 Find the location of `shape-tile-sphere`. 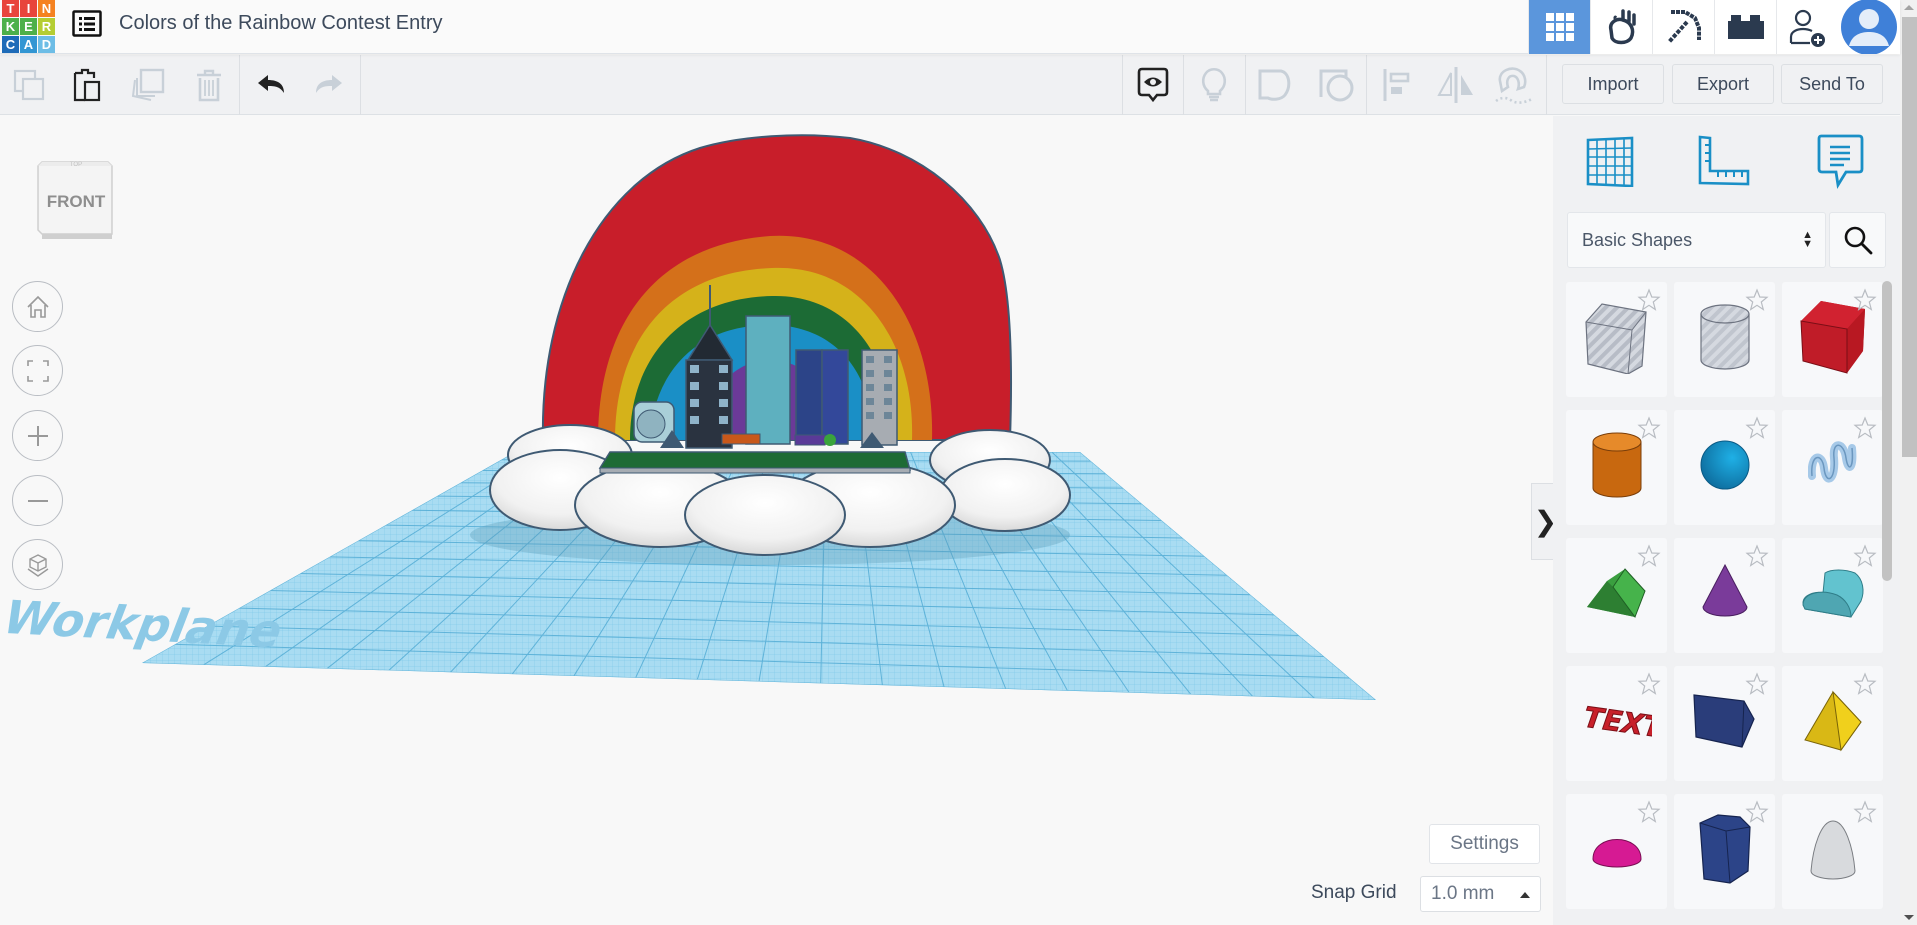

shape-tile-sphere is located at coordinates (1724, 467).